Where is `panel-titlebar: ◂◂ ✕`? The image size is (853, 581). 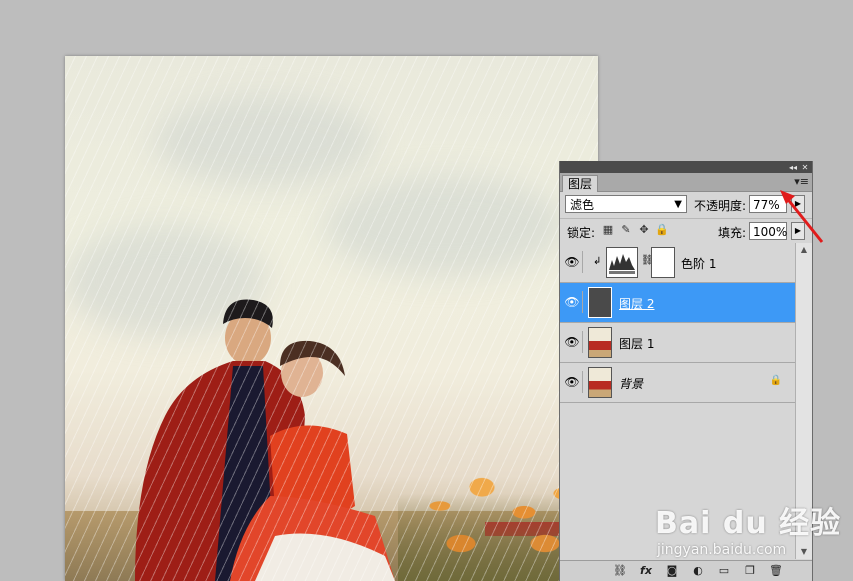 panel-titlebar: ◂◂ ✕ is located at coordinates (686, 167).